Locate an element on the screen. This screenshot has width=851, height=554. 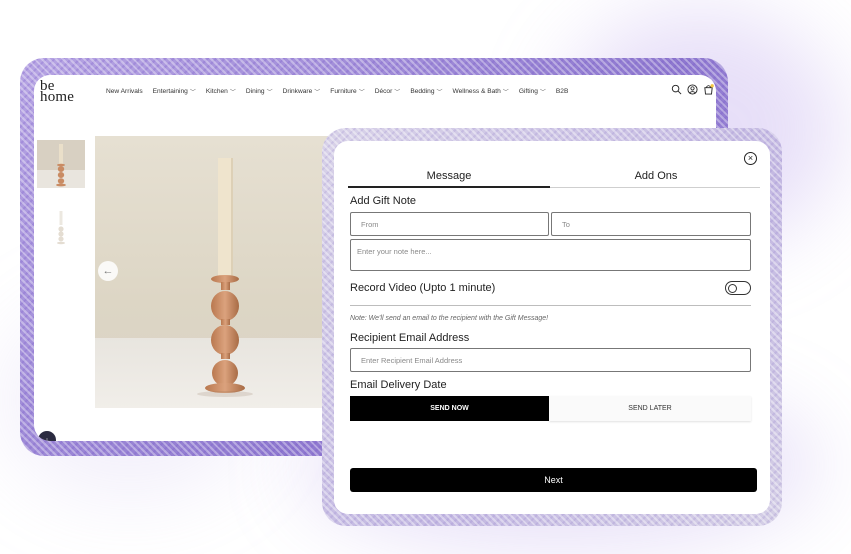
cart-badge is located at coordinates (712, 86).